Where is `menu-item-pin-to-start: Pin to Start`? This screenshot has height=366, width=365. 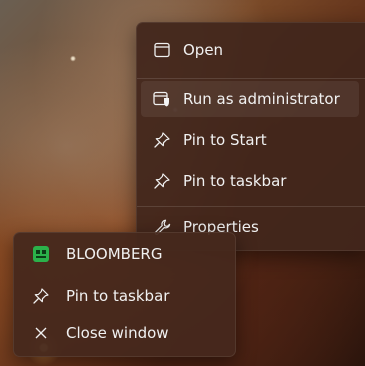 menu-item-pin-to-start: Pin to Start is located at coordinates (250, 140).